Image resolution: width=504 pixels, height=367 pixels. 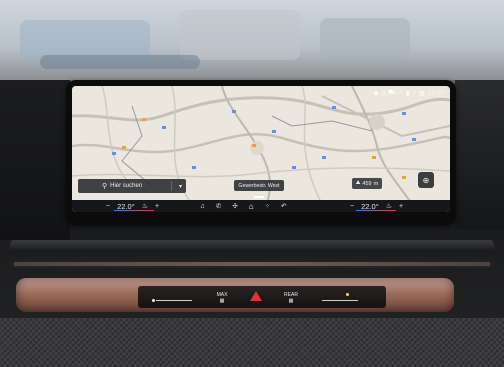 What do you see at coordinates (392, 93) in the screenshot?
I see `car-icon: ⛟` at bounding box center [392, 93].